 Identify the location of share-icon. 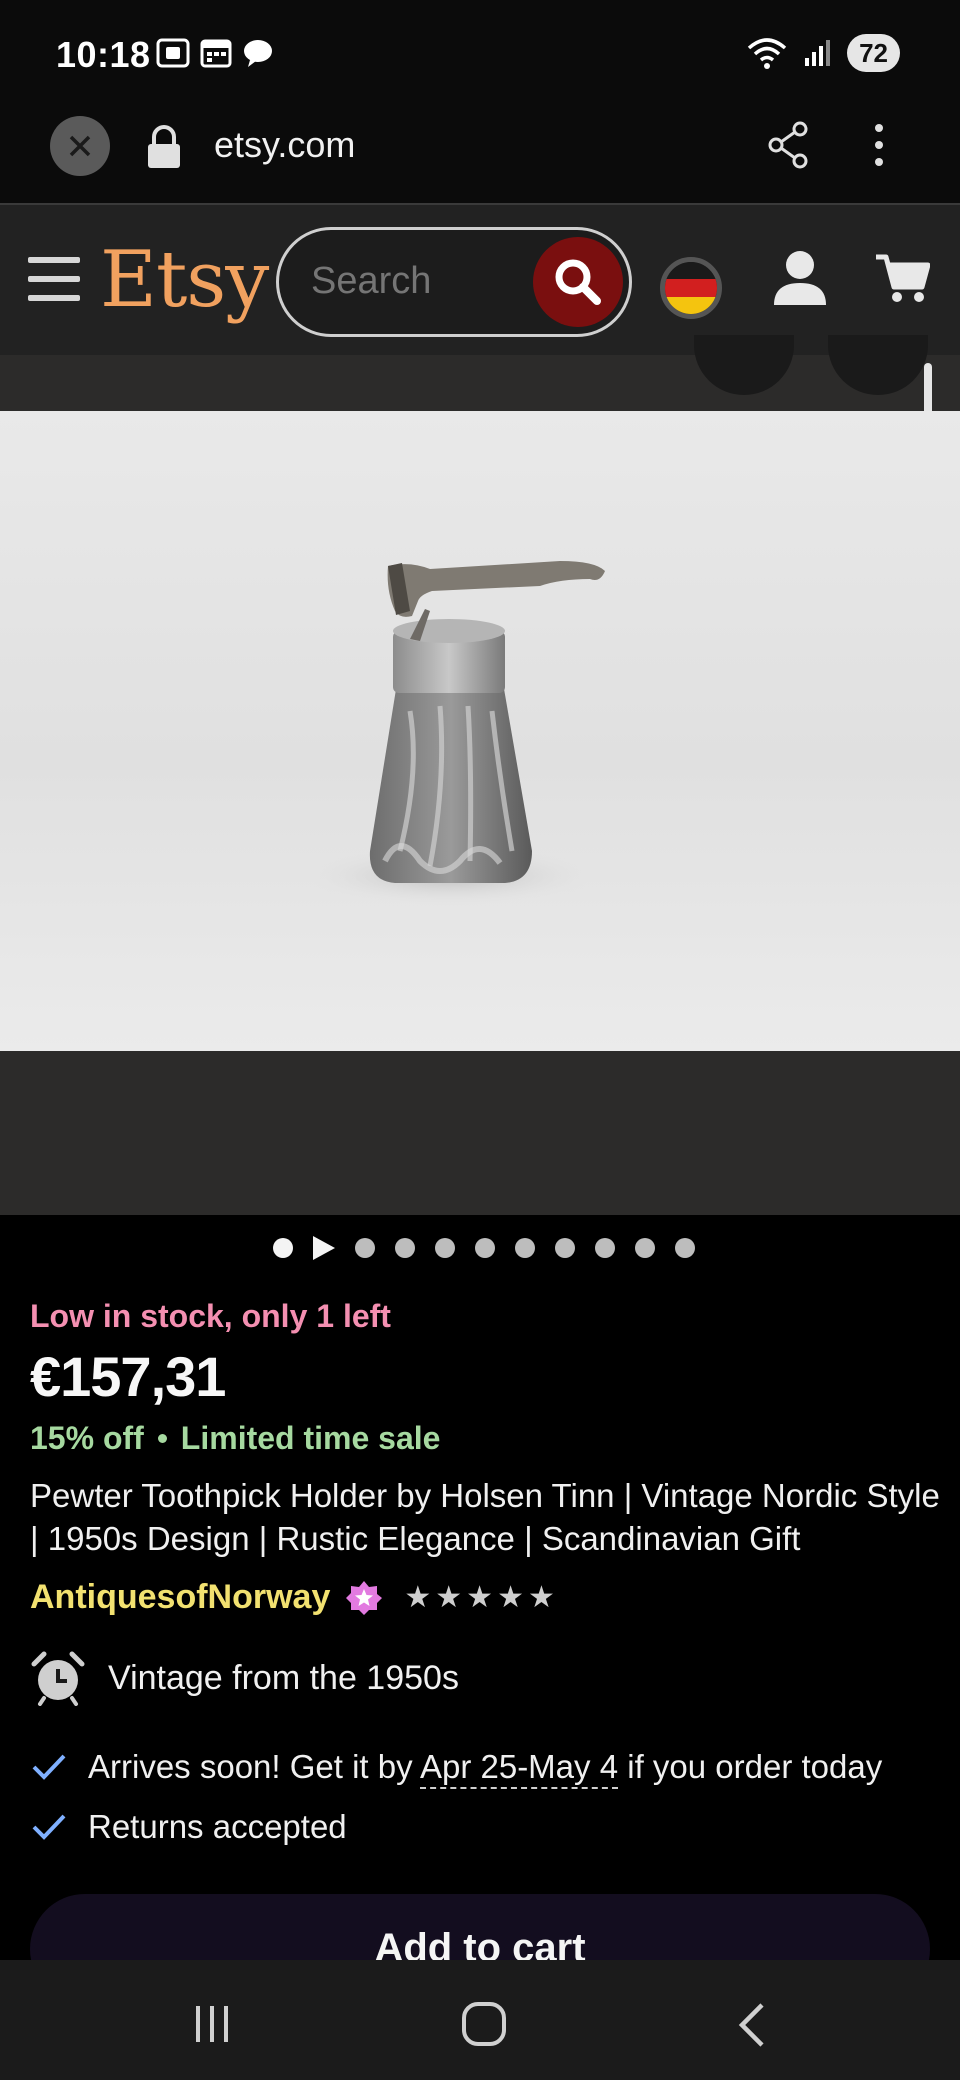
(788, 145).